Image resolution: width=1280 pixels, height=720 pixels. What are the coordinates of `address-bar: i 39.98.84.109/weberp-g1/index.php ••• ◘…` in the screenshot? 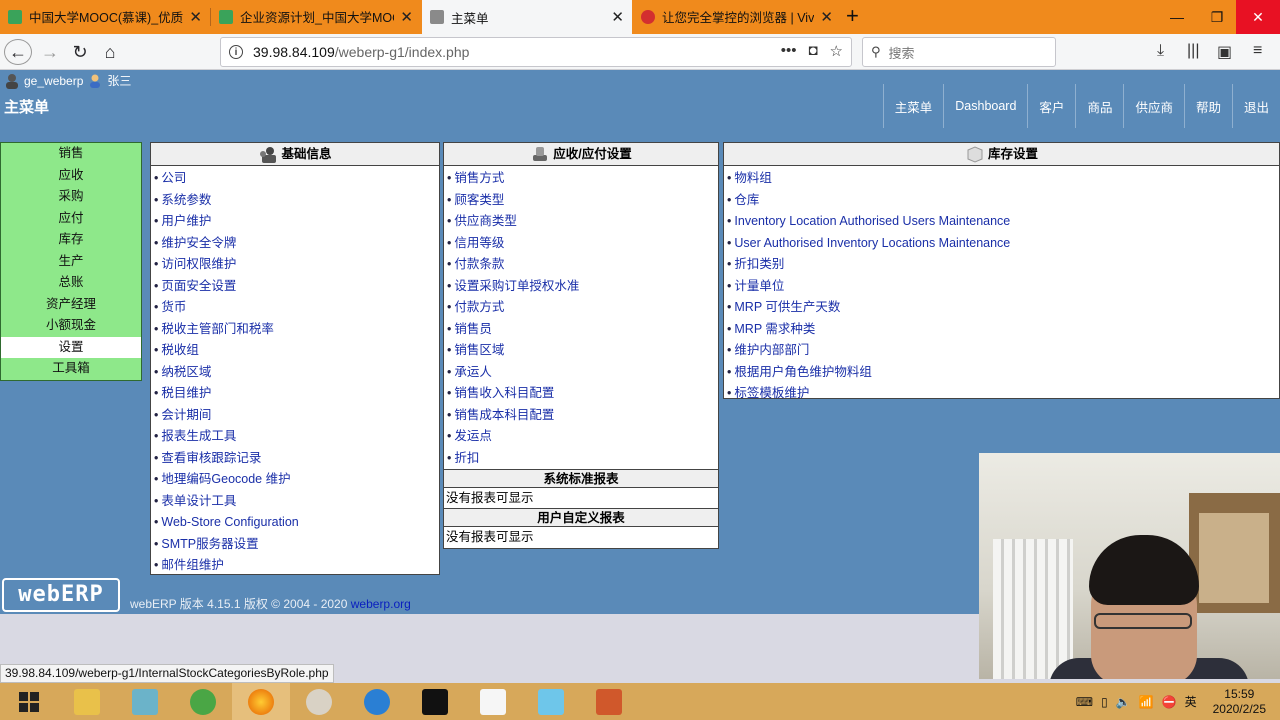 It's located at (536, 52).